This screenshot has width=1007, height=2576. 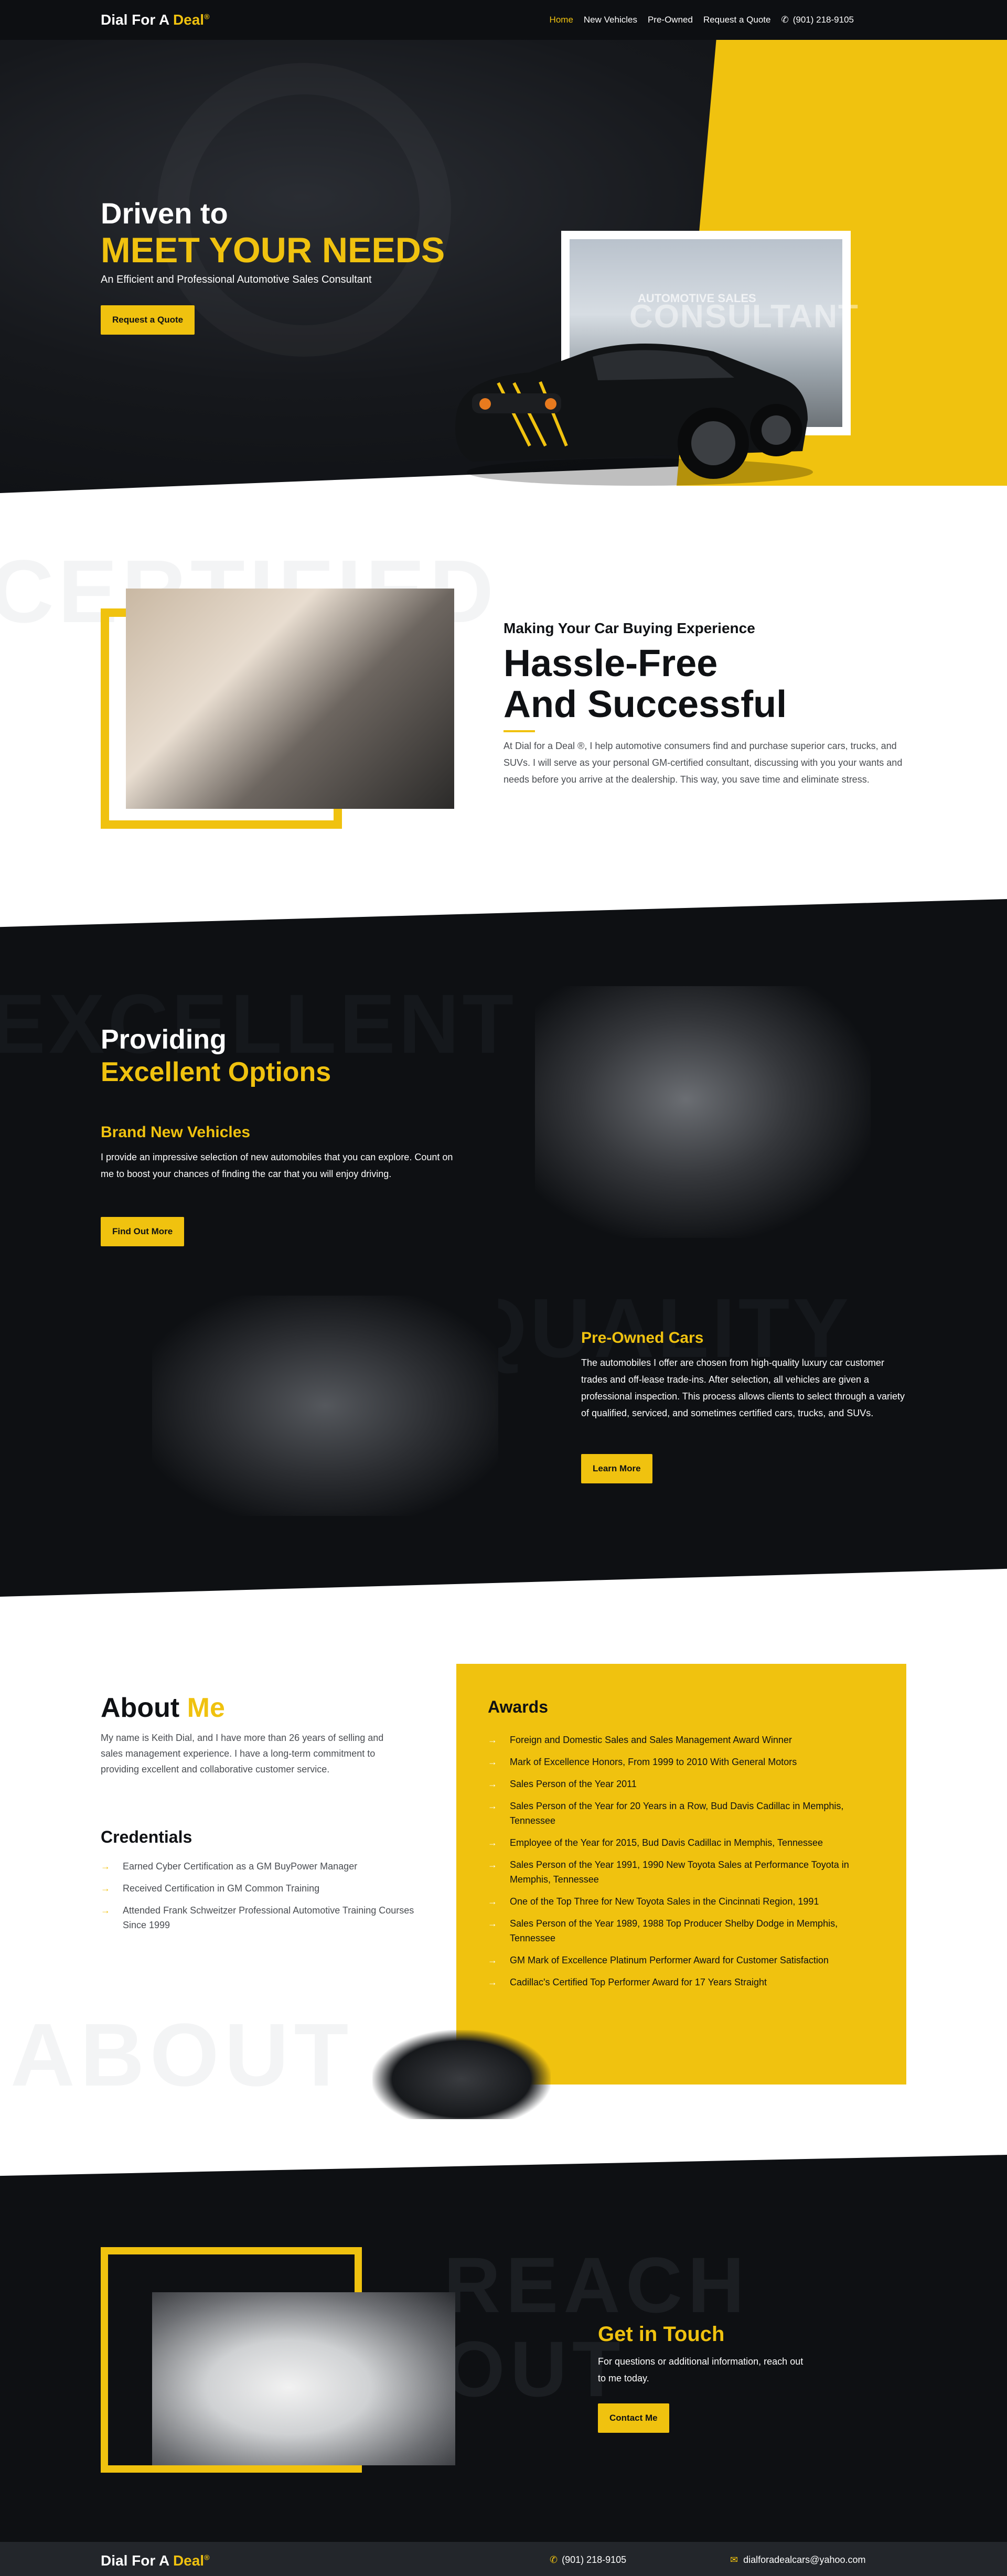 What do you see at coordinates (155, 2561) in the screenshot?
I see `footer-logo: Dial For A Deal®` at bounding box center [155, 2561].